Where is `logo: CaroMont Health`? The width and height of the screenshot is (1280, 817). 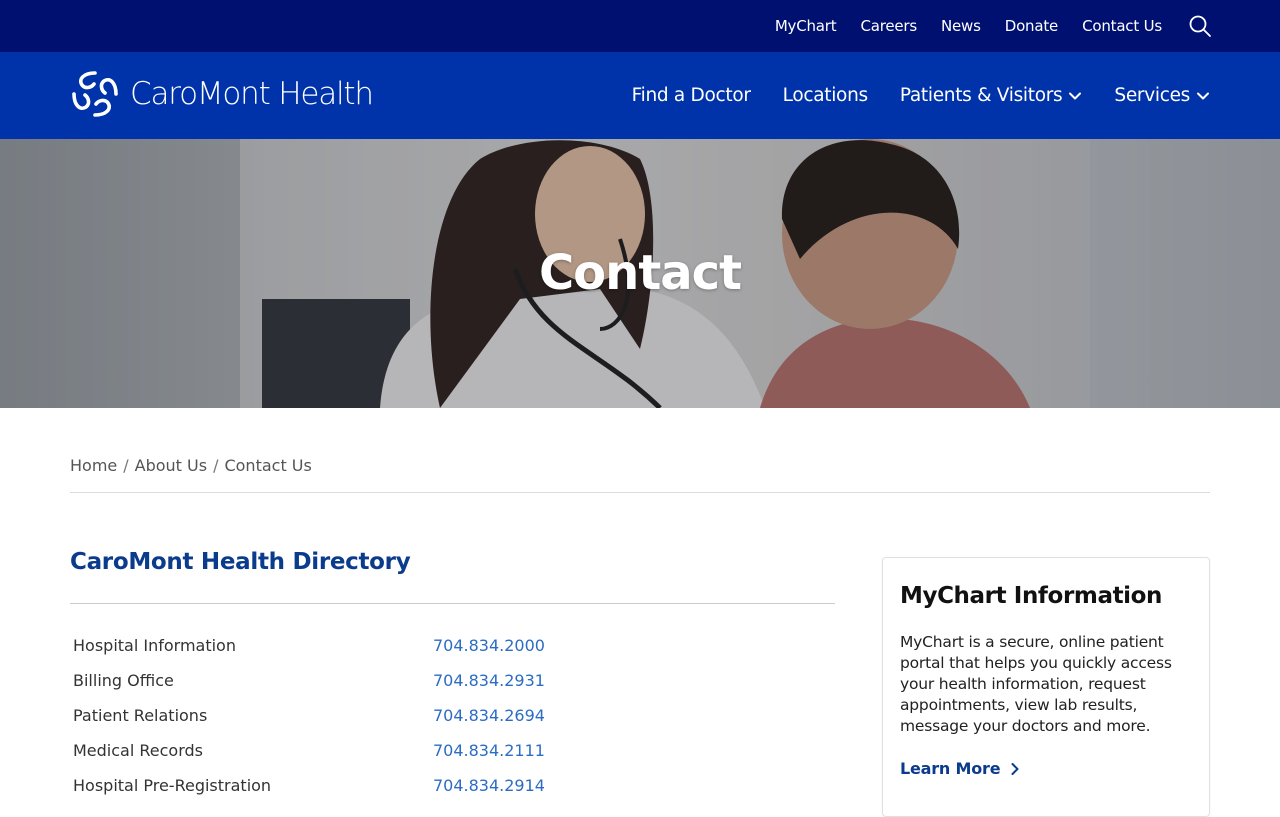 logo: CaroMont Health is located at coordinates (222, 94).